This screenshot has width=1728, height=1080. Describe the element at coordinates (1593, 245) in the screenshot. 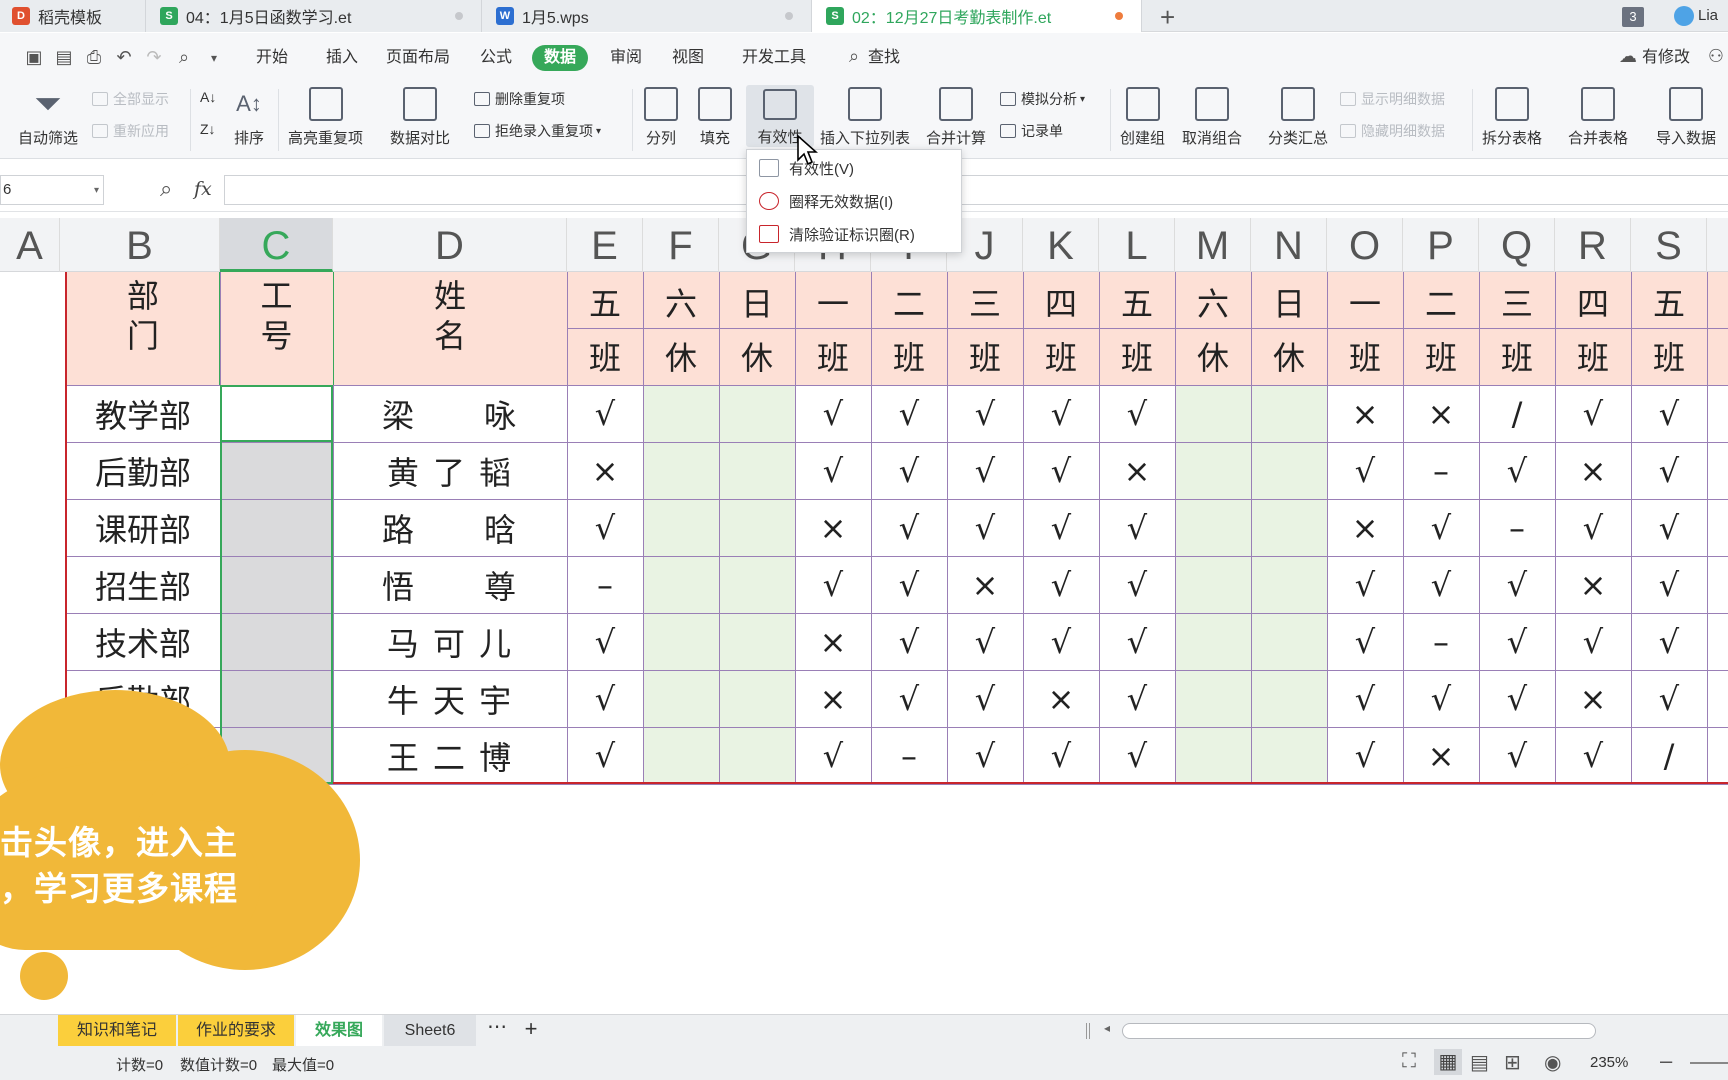

I see `column-header-r: R` at that location.